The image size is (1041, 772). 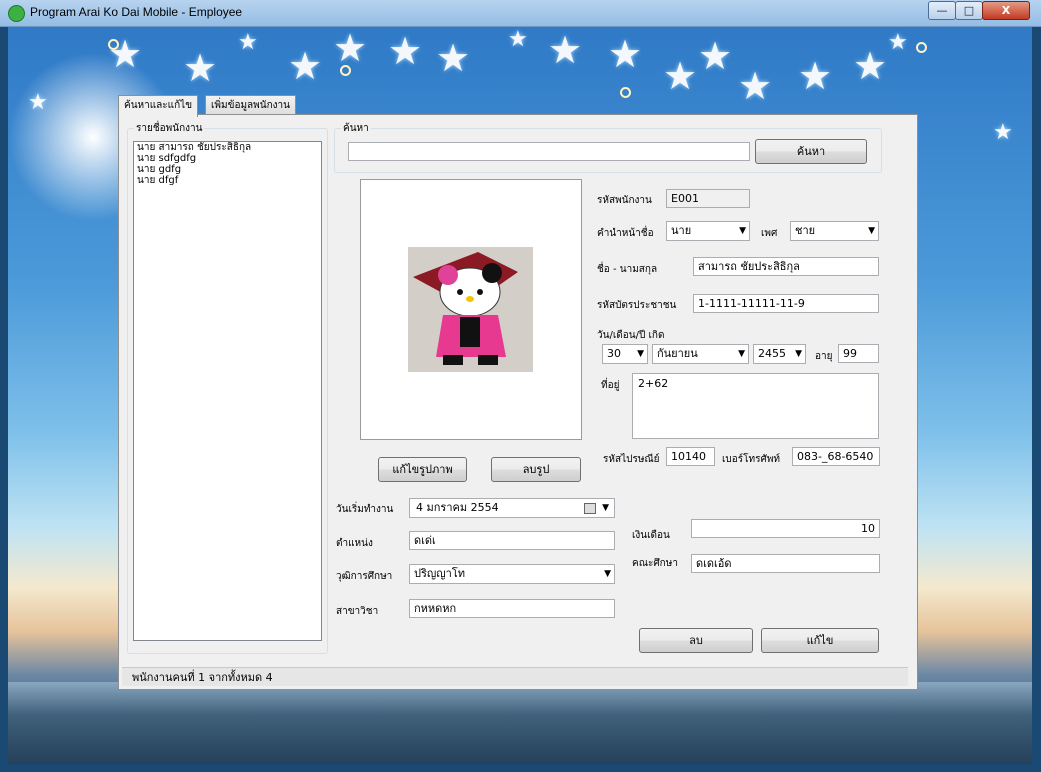 I want to click on citizen-id-label: รหัสบัตรประชาชน, so click(x=637, y=305).